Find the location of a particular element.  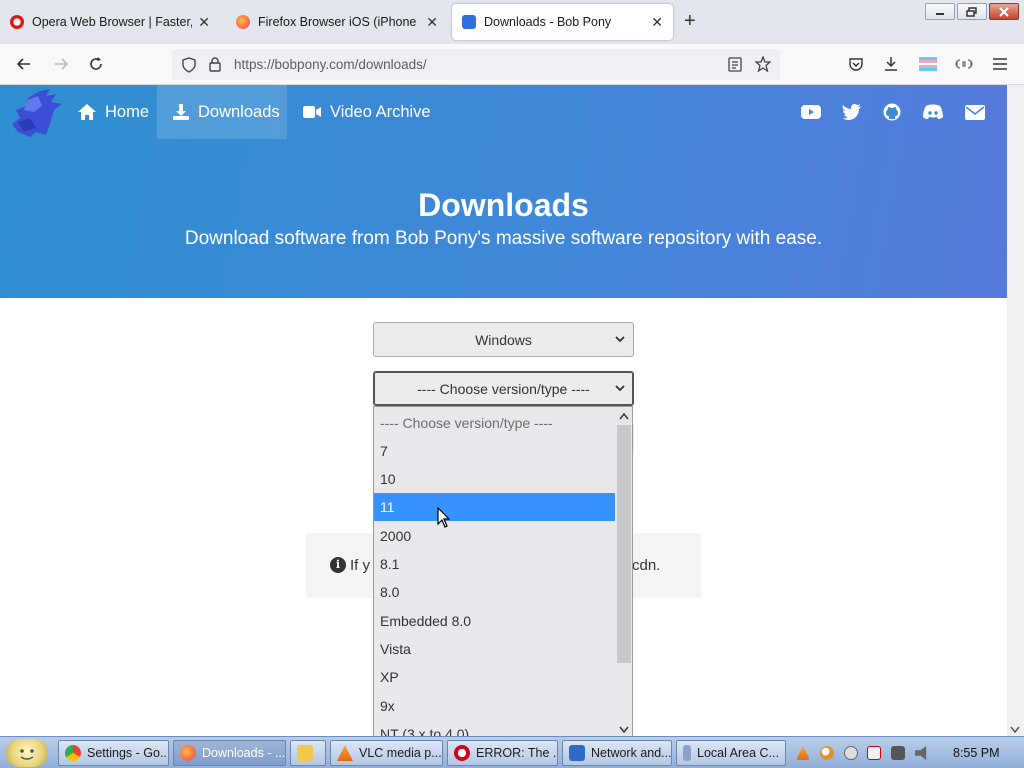

search-tray-icon is located at coordinates (827, 753).